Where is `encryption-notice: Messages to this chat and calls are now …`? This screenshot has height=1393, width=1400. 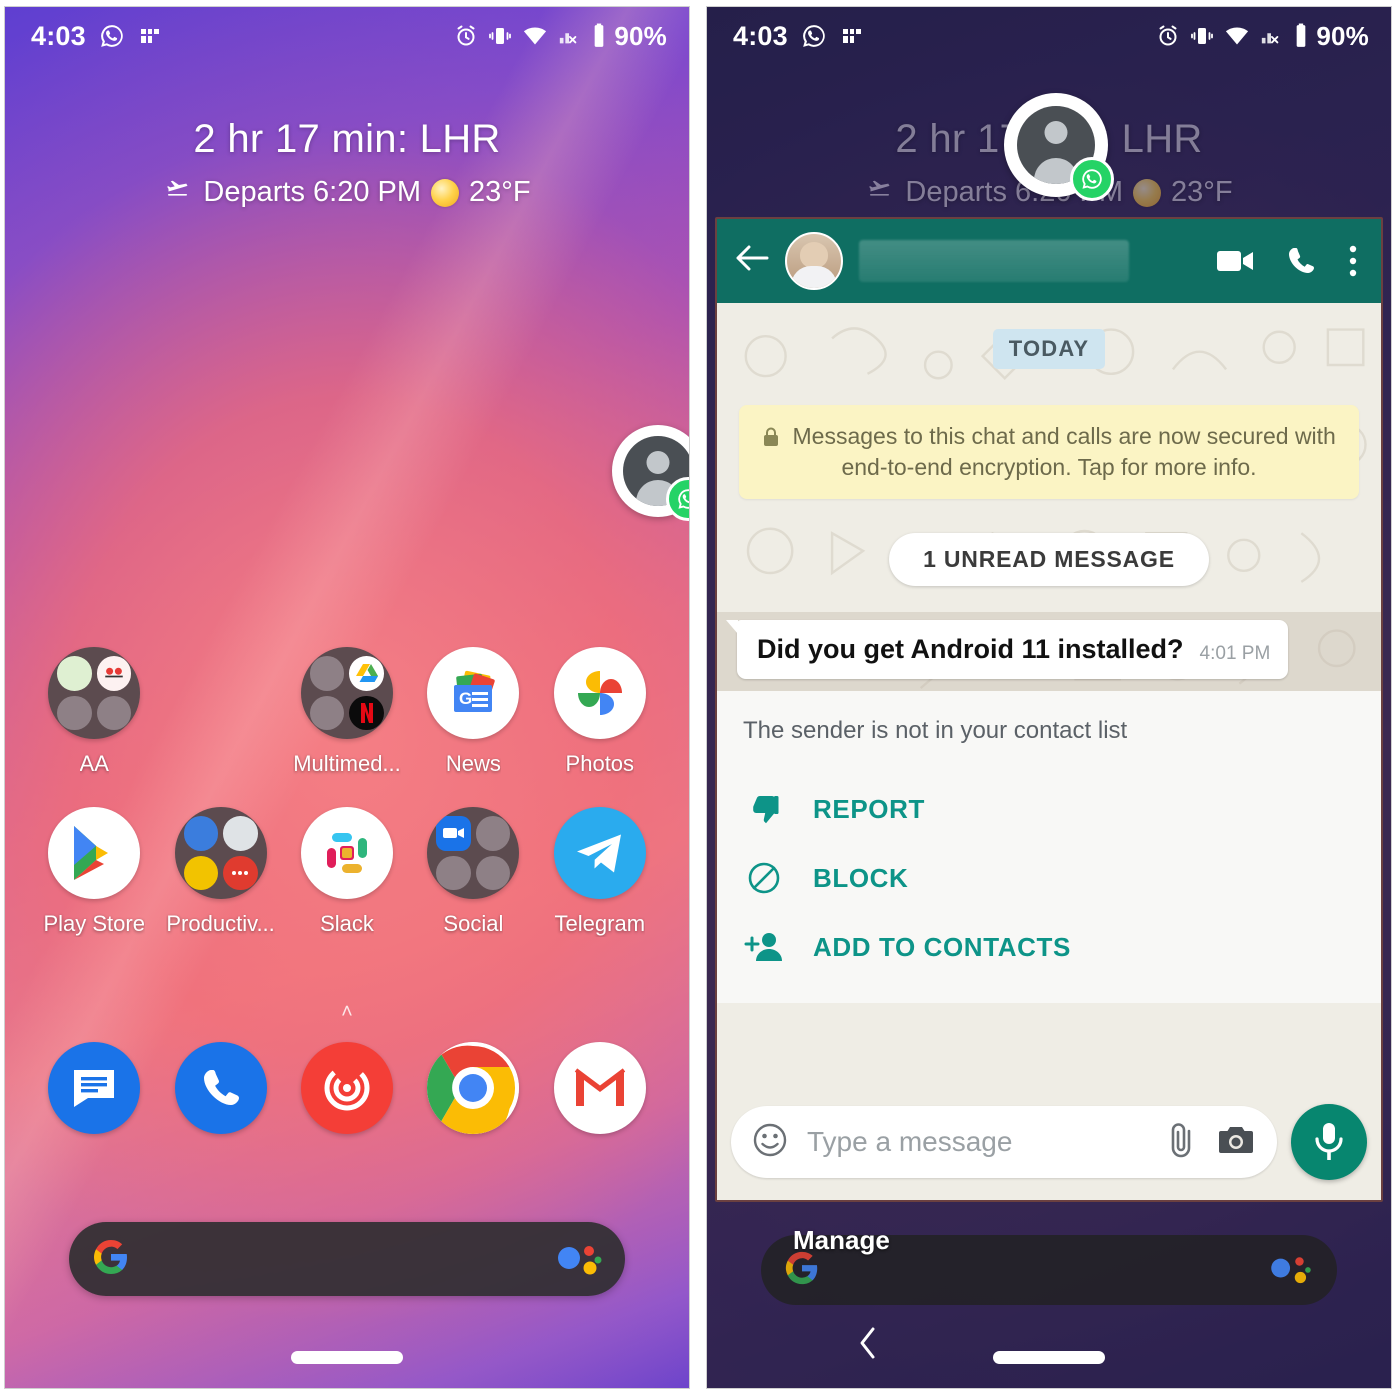
encryption-notice: Messages to this chat and calls are now … is located at coordinates (1049, 452).